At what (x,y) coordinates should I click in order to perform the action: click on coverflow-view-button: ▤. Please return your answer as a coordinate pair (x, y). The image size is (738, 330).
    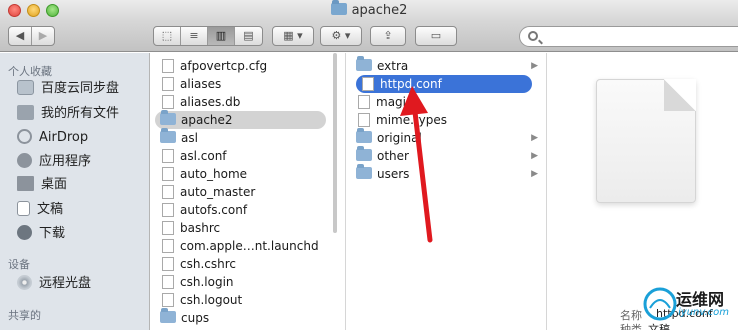
    Looking at the image, I should click on (248, 36).